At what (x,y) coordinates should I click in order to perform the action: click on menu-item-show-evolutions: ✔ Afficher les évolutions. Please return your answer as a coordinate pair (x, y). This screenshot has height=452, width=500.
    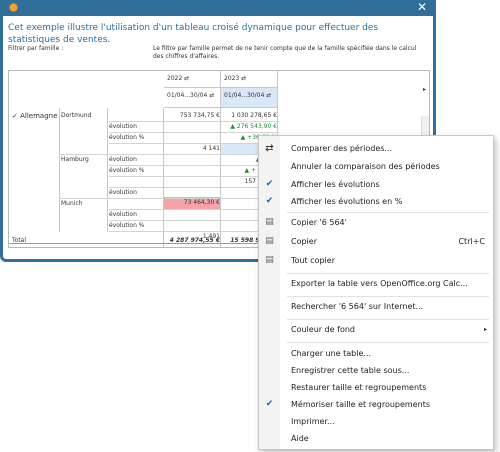
    Looking at the image, I should click on (376, 184).